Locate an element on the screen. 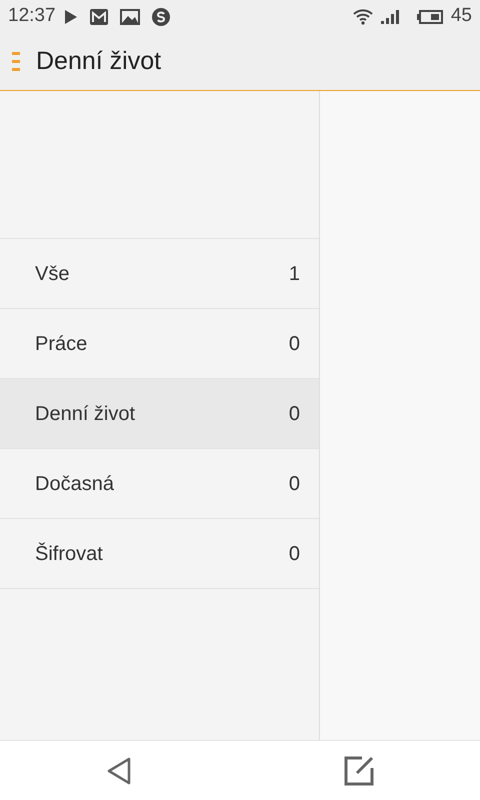 The image size is (480, 800). play-icon is located at coordinates (71, 16).